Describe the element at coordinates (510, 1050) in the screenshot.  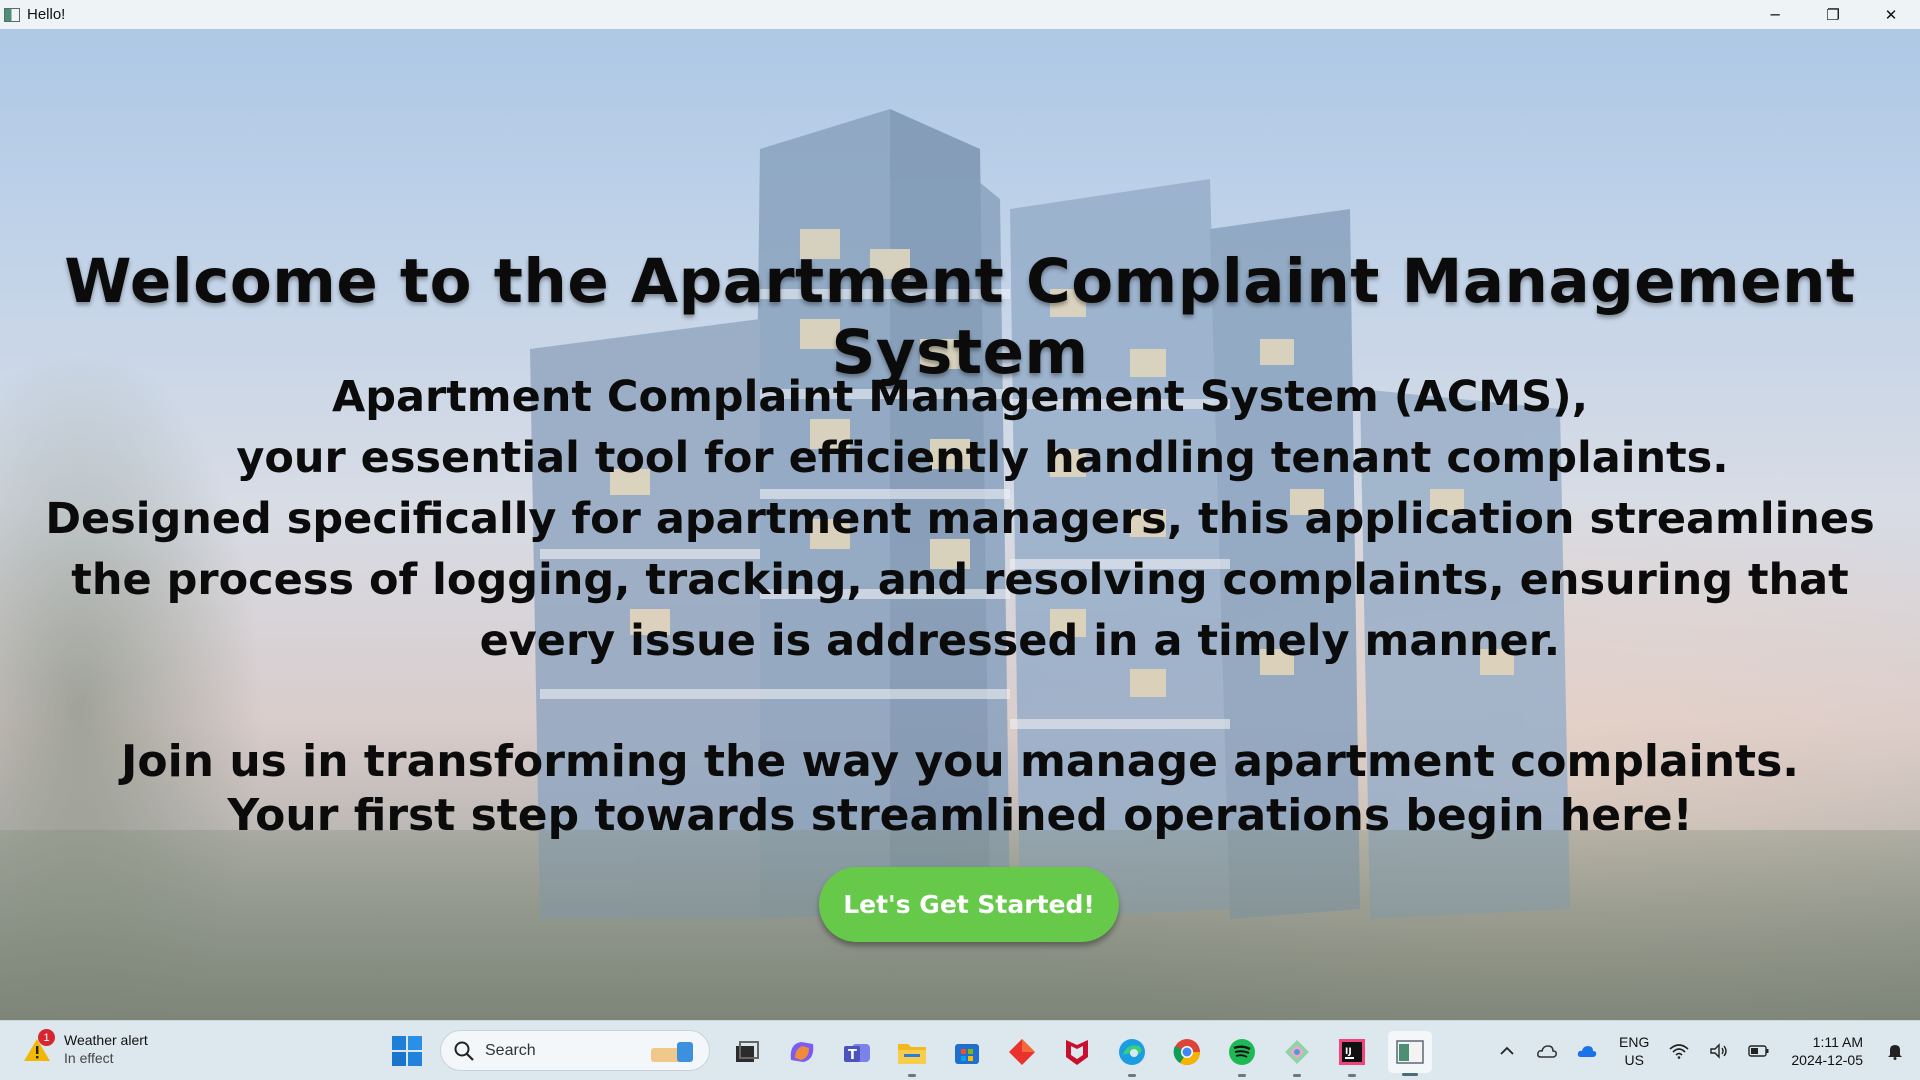
I see `search-label: Search` at that location.